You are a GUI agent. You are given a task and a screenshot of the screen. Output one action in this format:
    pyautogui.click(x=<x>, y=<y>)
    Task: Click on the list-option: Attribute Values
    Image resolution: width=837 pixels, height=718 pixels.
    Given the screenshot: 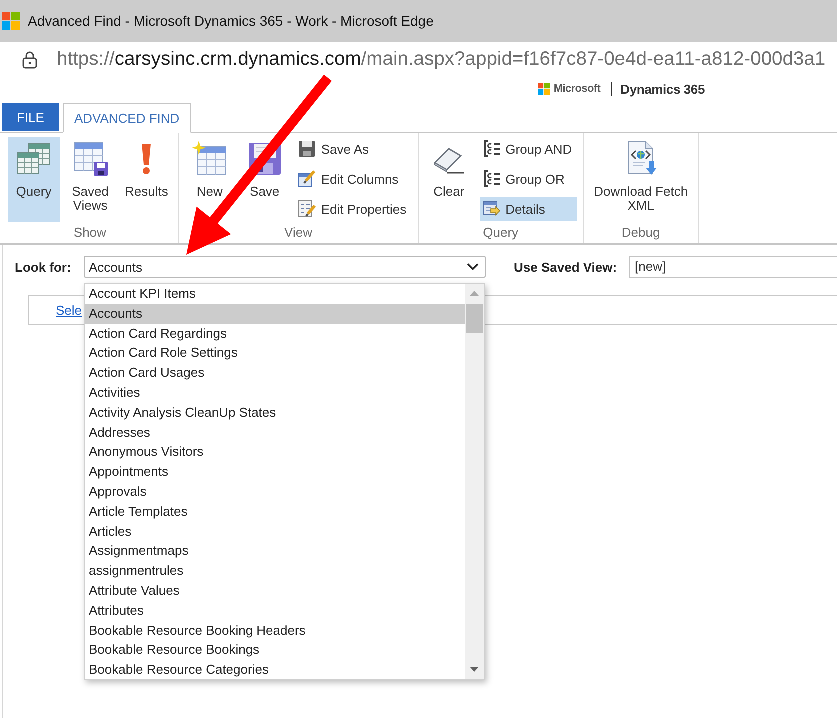 What is the action you would take?
    pyautogui.click(x=275, y=590)
    